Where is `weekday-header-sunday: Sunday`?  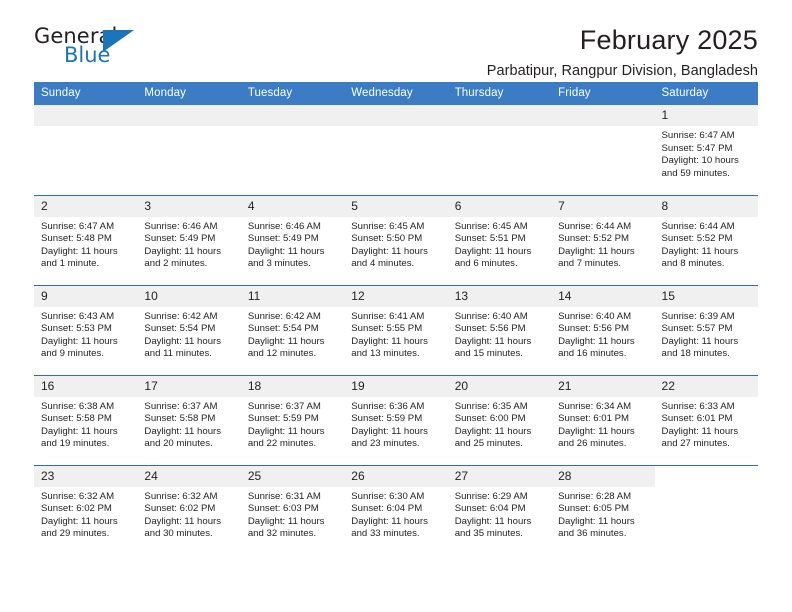 weekday-header-sunday: Sunday is located at coordinates (86, 93).